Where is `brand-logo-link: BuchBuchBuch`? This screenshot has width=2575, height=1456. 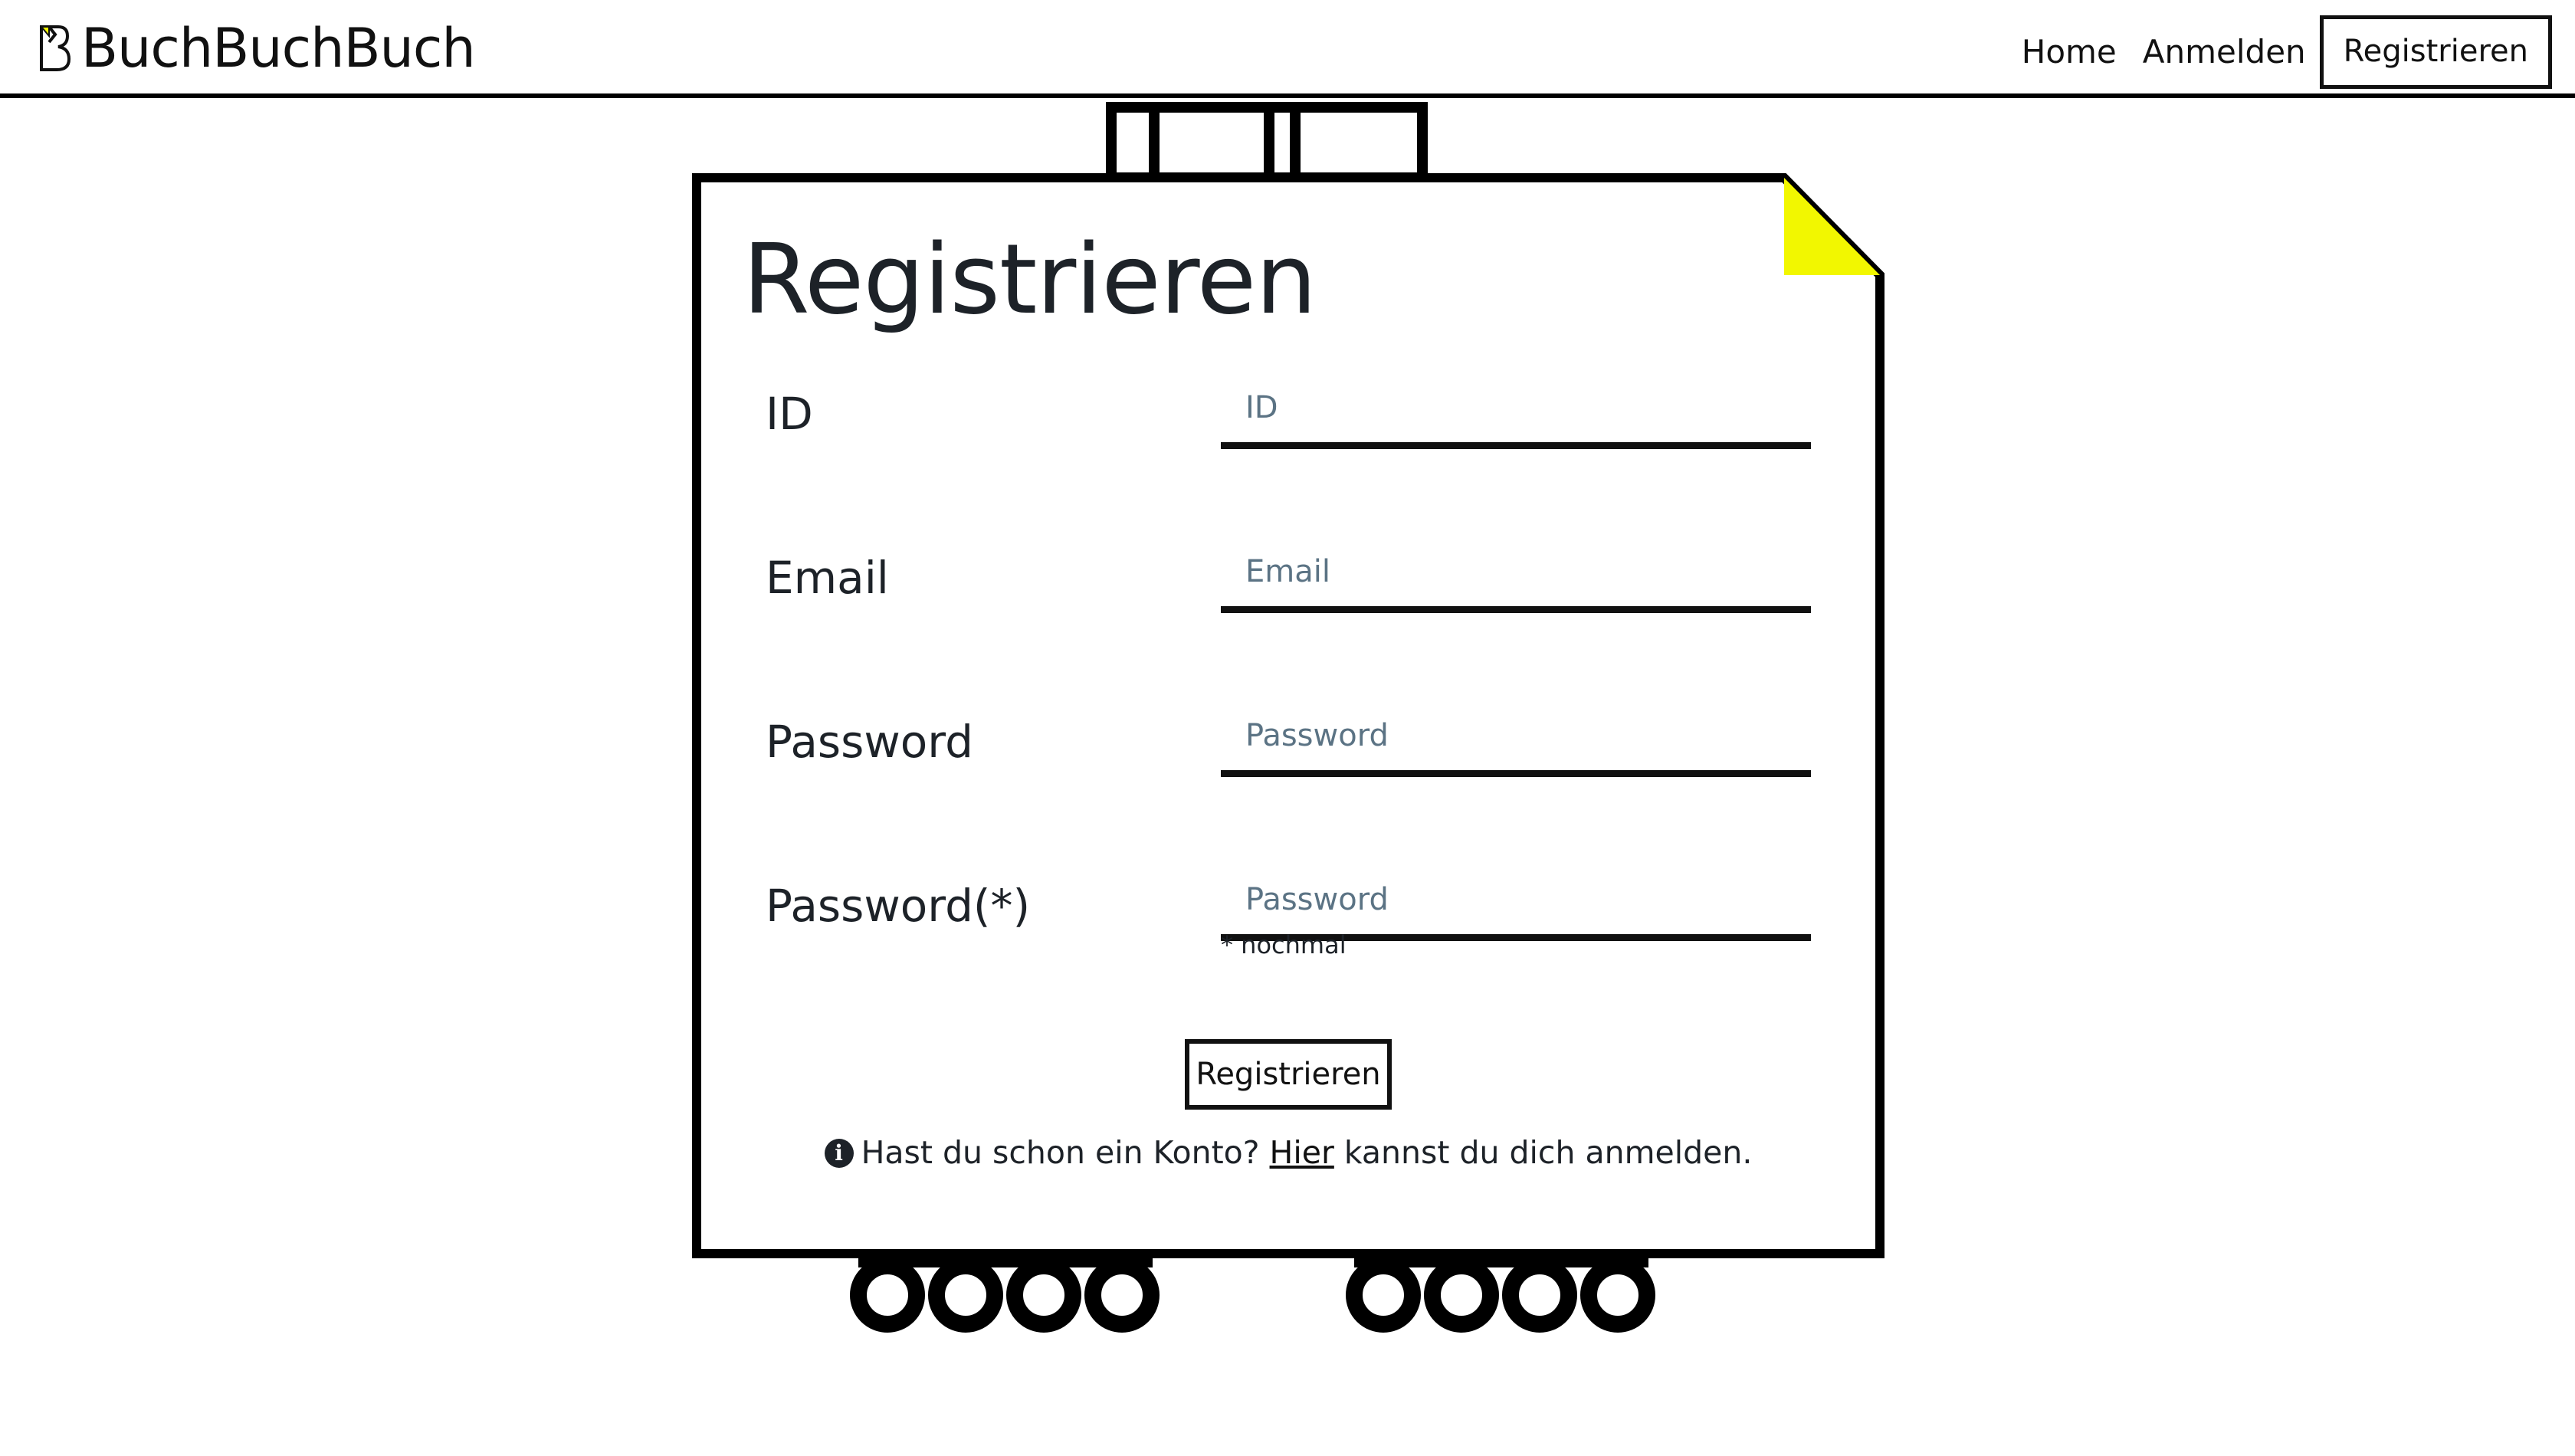
brand-logo-link: BuchBuchBuch is located at coordinates (257, 48).